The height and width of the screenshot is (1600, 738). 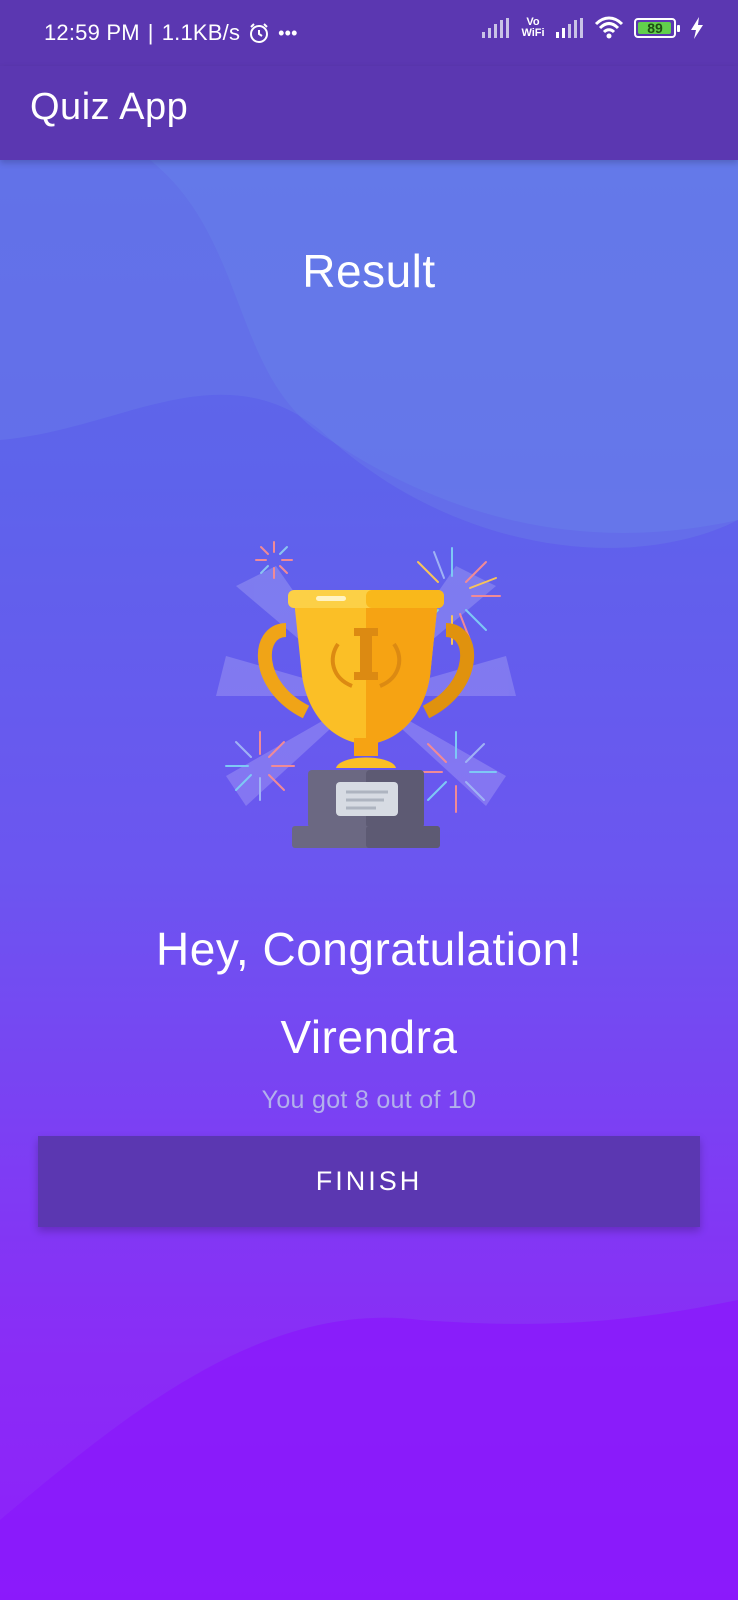 What do you see at coordinates (109, 107) in the screenshot?
I see `app-title: Quiz App` at bounding box center [109, 107].